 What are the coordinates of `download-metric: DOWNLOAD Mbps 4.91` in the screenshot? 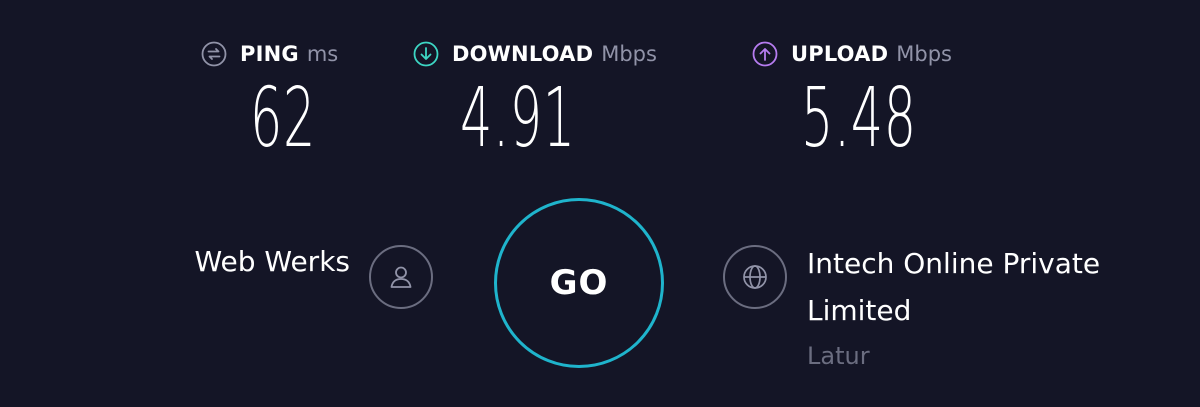 It's located at (534, 99).